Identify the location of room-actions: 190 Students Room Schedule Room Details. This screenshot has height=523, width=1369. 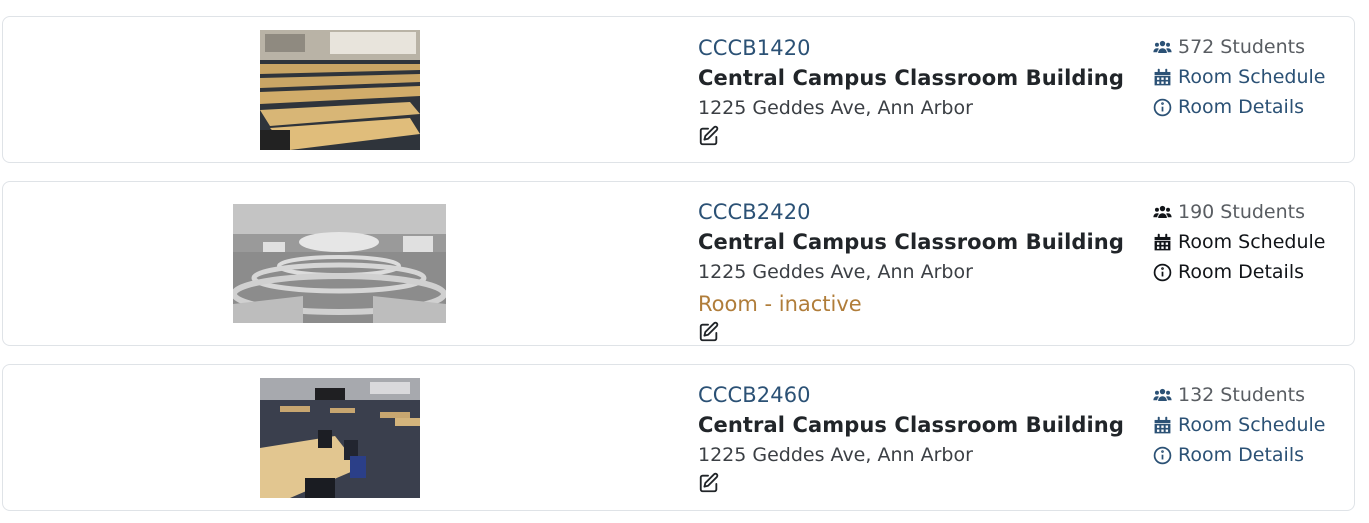
(1239, 242).